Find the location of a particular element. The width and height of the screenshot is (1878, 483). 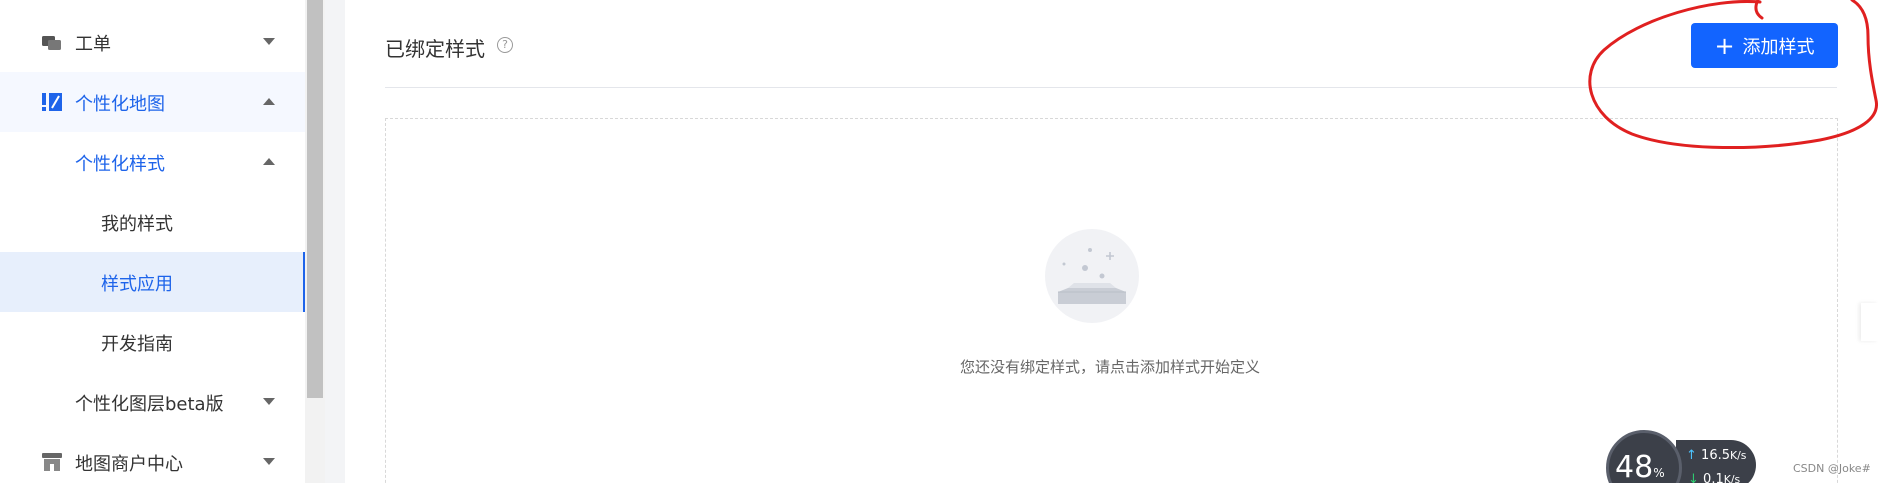

arrow-down-icon: ↓ is located at coordinates (1693, 477).